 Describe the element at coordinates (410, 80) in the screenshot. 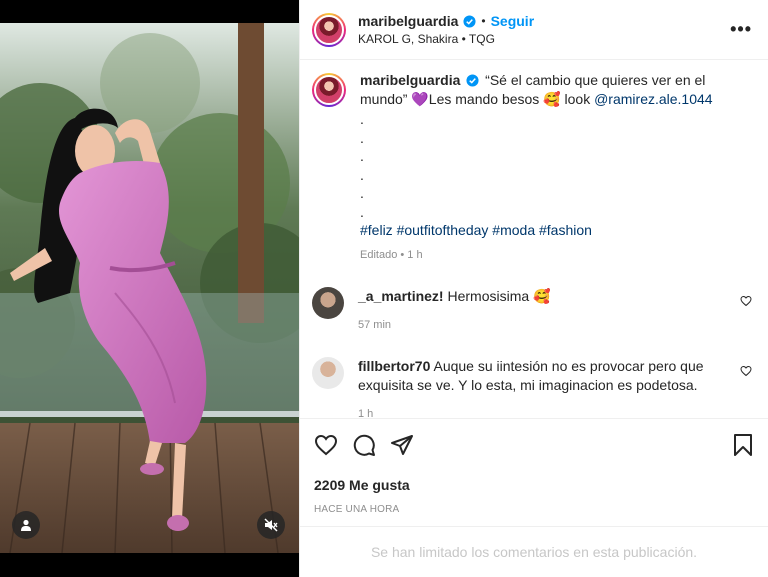

I see `caption-username: maribelguardia` at that location.